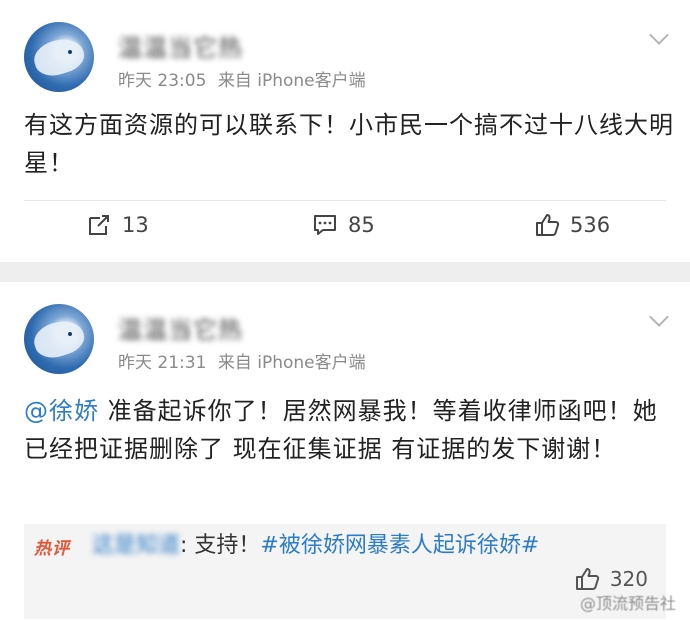  What do you see at coordinates (590, 225) in the screenshot?
I see `like-count: 536` at bounding box center [590, 225].